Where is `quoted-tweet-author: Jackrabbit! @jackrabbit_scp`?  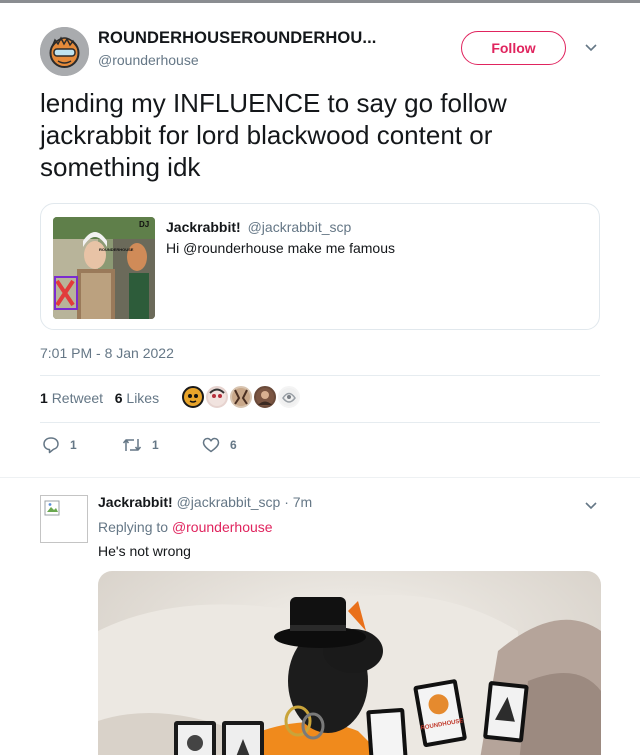
quoted-tweet-author: Jackrabbit! @jackrabbit_scp is located at coordinates (258, 227).